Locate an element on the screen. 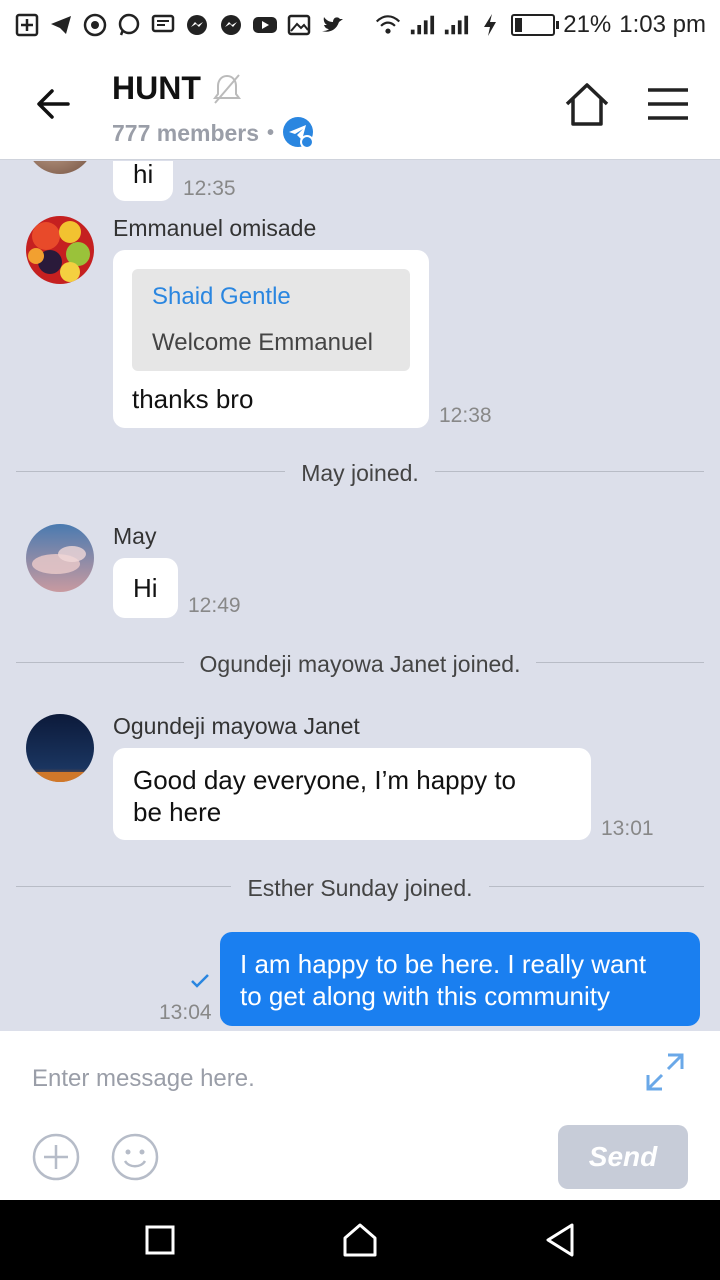 This screenshot has height=1280, width=720. square-icon is located at coordinates (160, 1240).